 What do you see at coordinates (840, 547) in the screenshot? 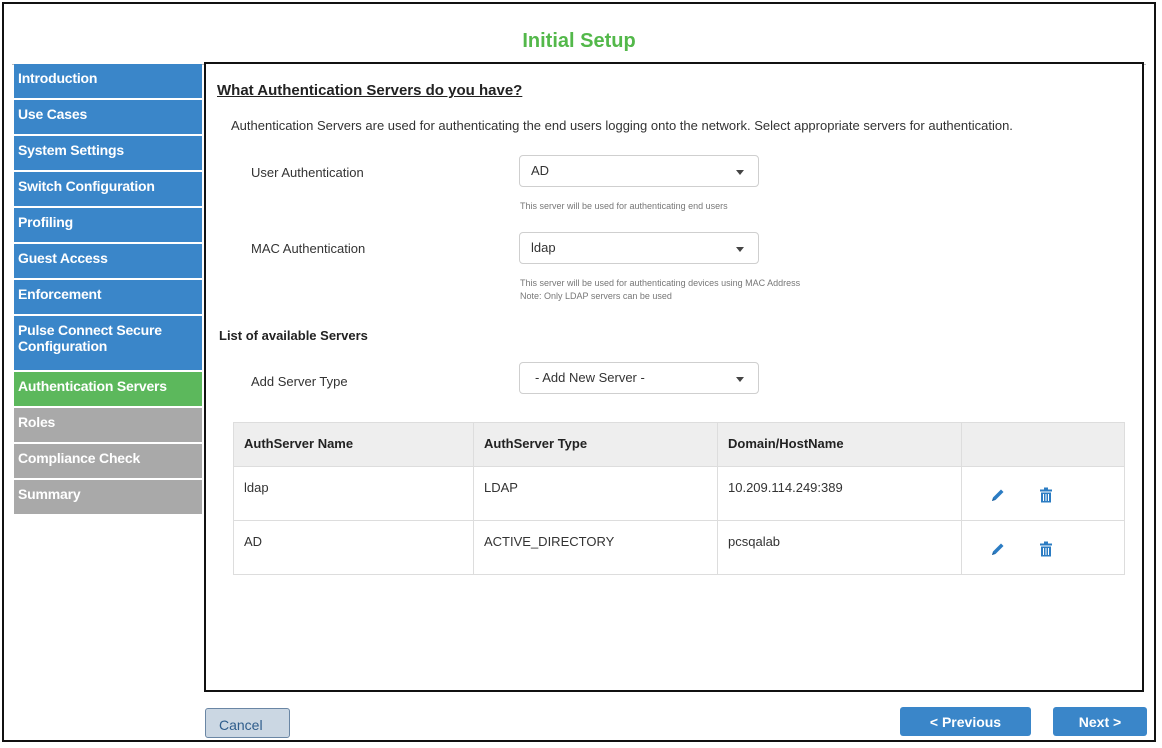
I see `server-host: pcsqalab` at bounding box center [840, 547].